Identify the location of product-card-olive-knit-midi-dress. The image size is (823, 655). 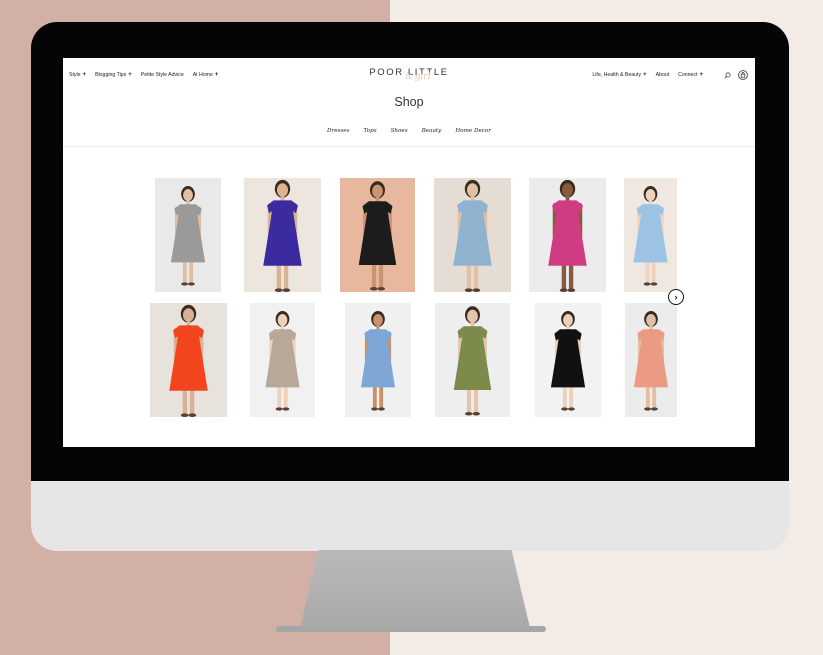
(472, 360).